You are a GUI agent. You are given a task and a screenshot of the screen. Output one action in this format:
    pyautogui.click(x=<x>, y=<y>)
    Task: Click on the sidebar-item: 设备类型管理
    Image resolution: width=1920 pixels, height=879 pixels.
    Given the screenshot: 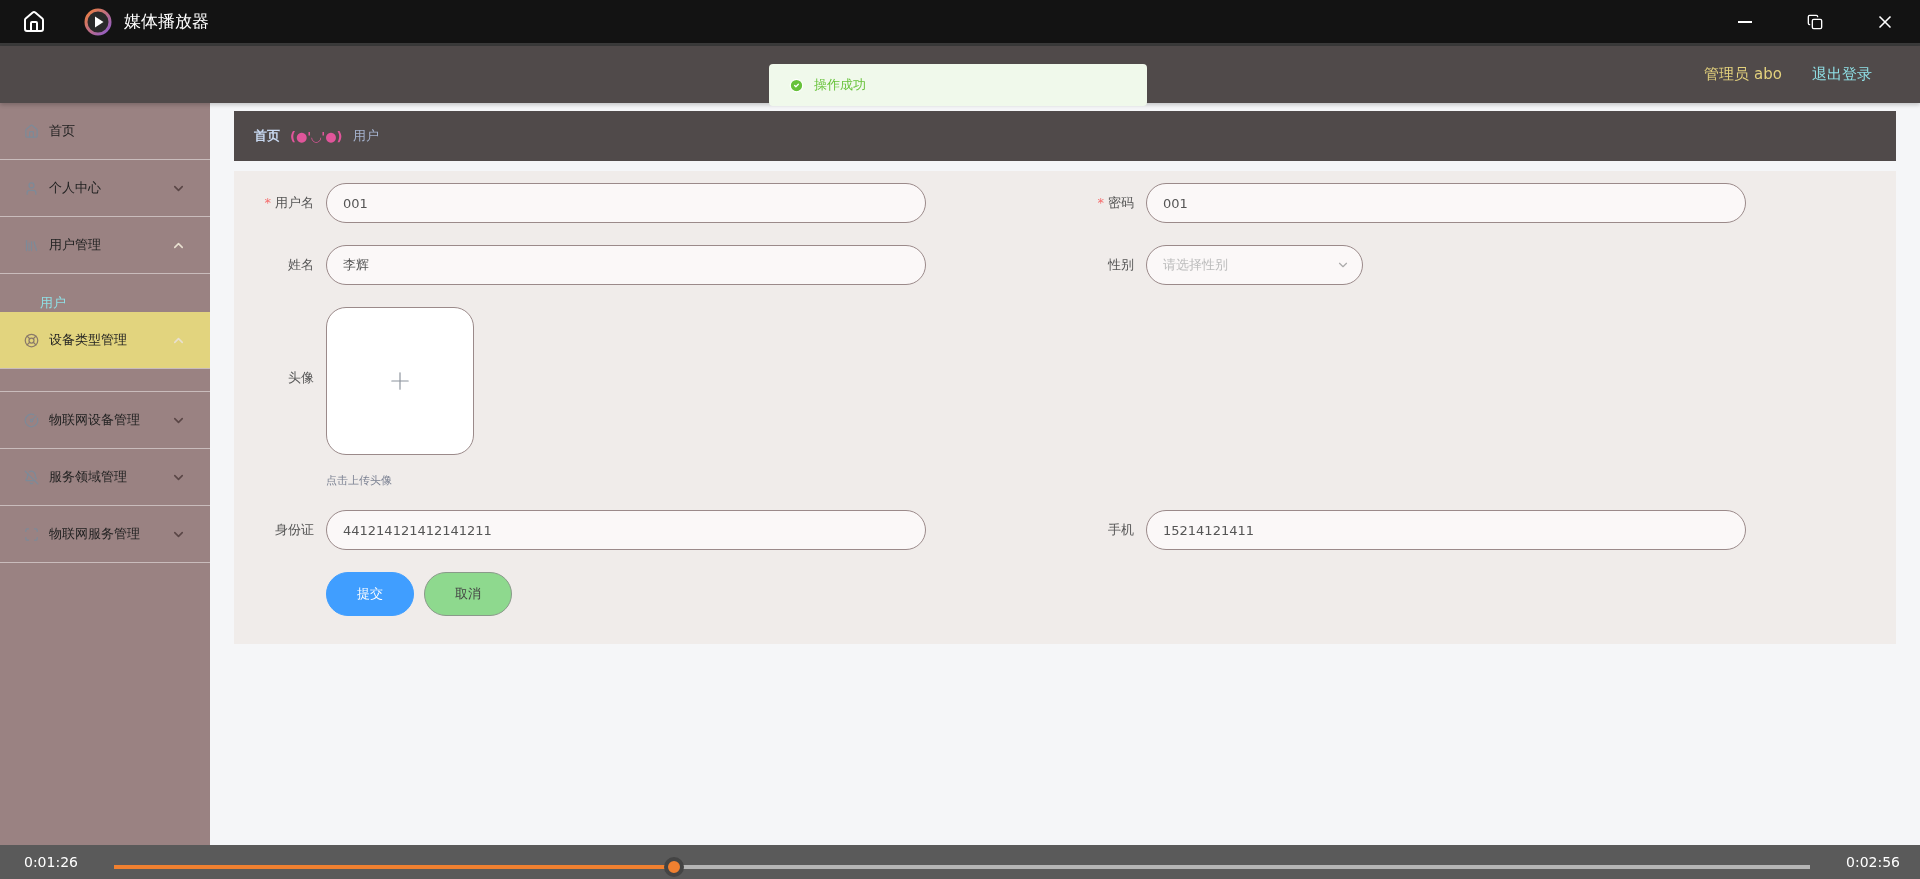 What is the action you would take?
    pyautogui.click(x=105, y=340)
    